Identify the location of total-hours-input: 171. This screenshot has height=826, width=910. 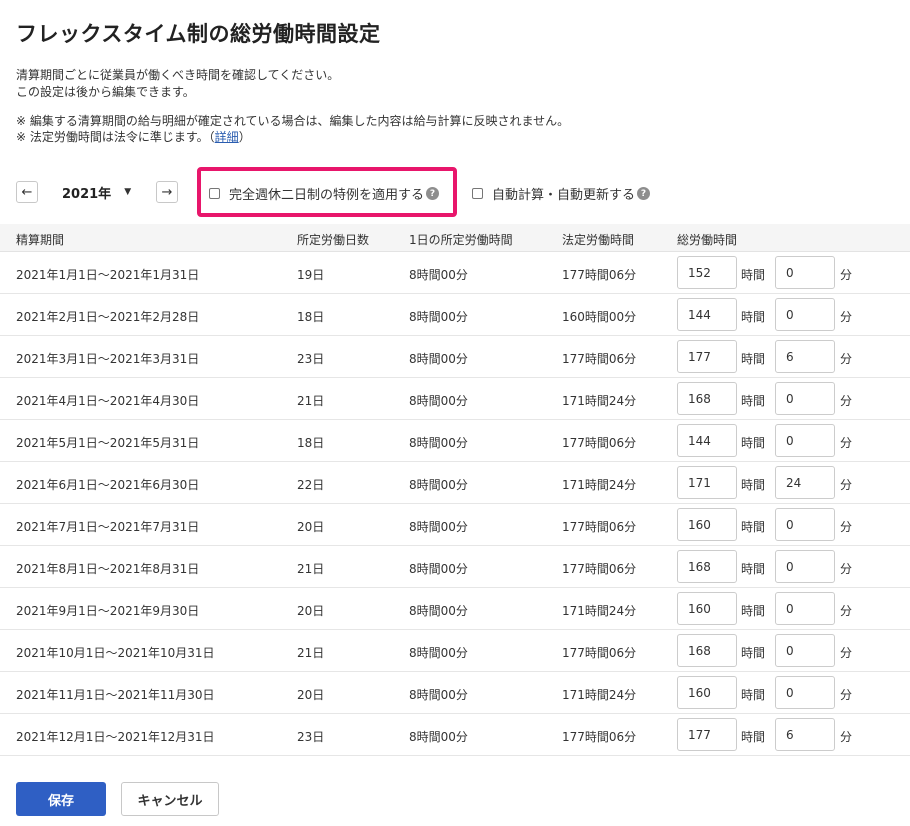
(707, 482).